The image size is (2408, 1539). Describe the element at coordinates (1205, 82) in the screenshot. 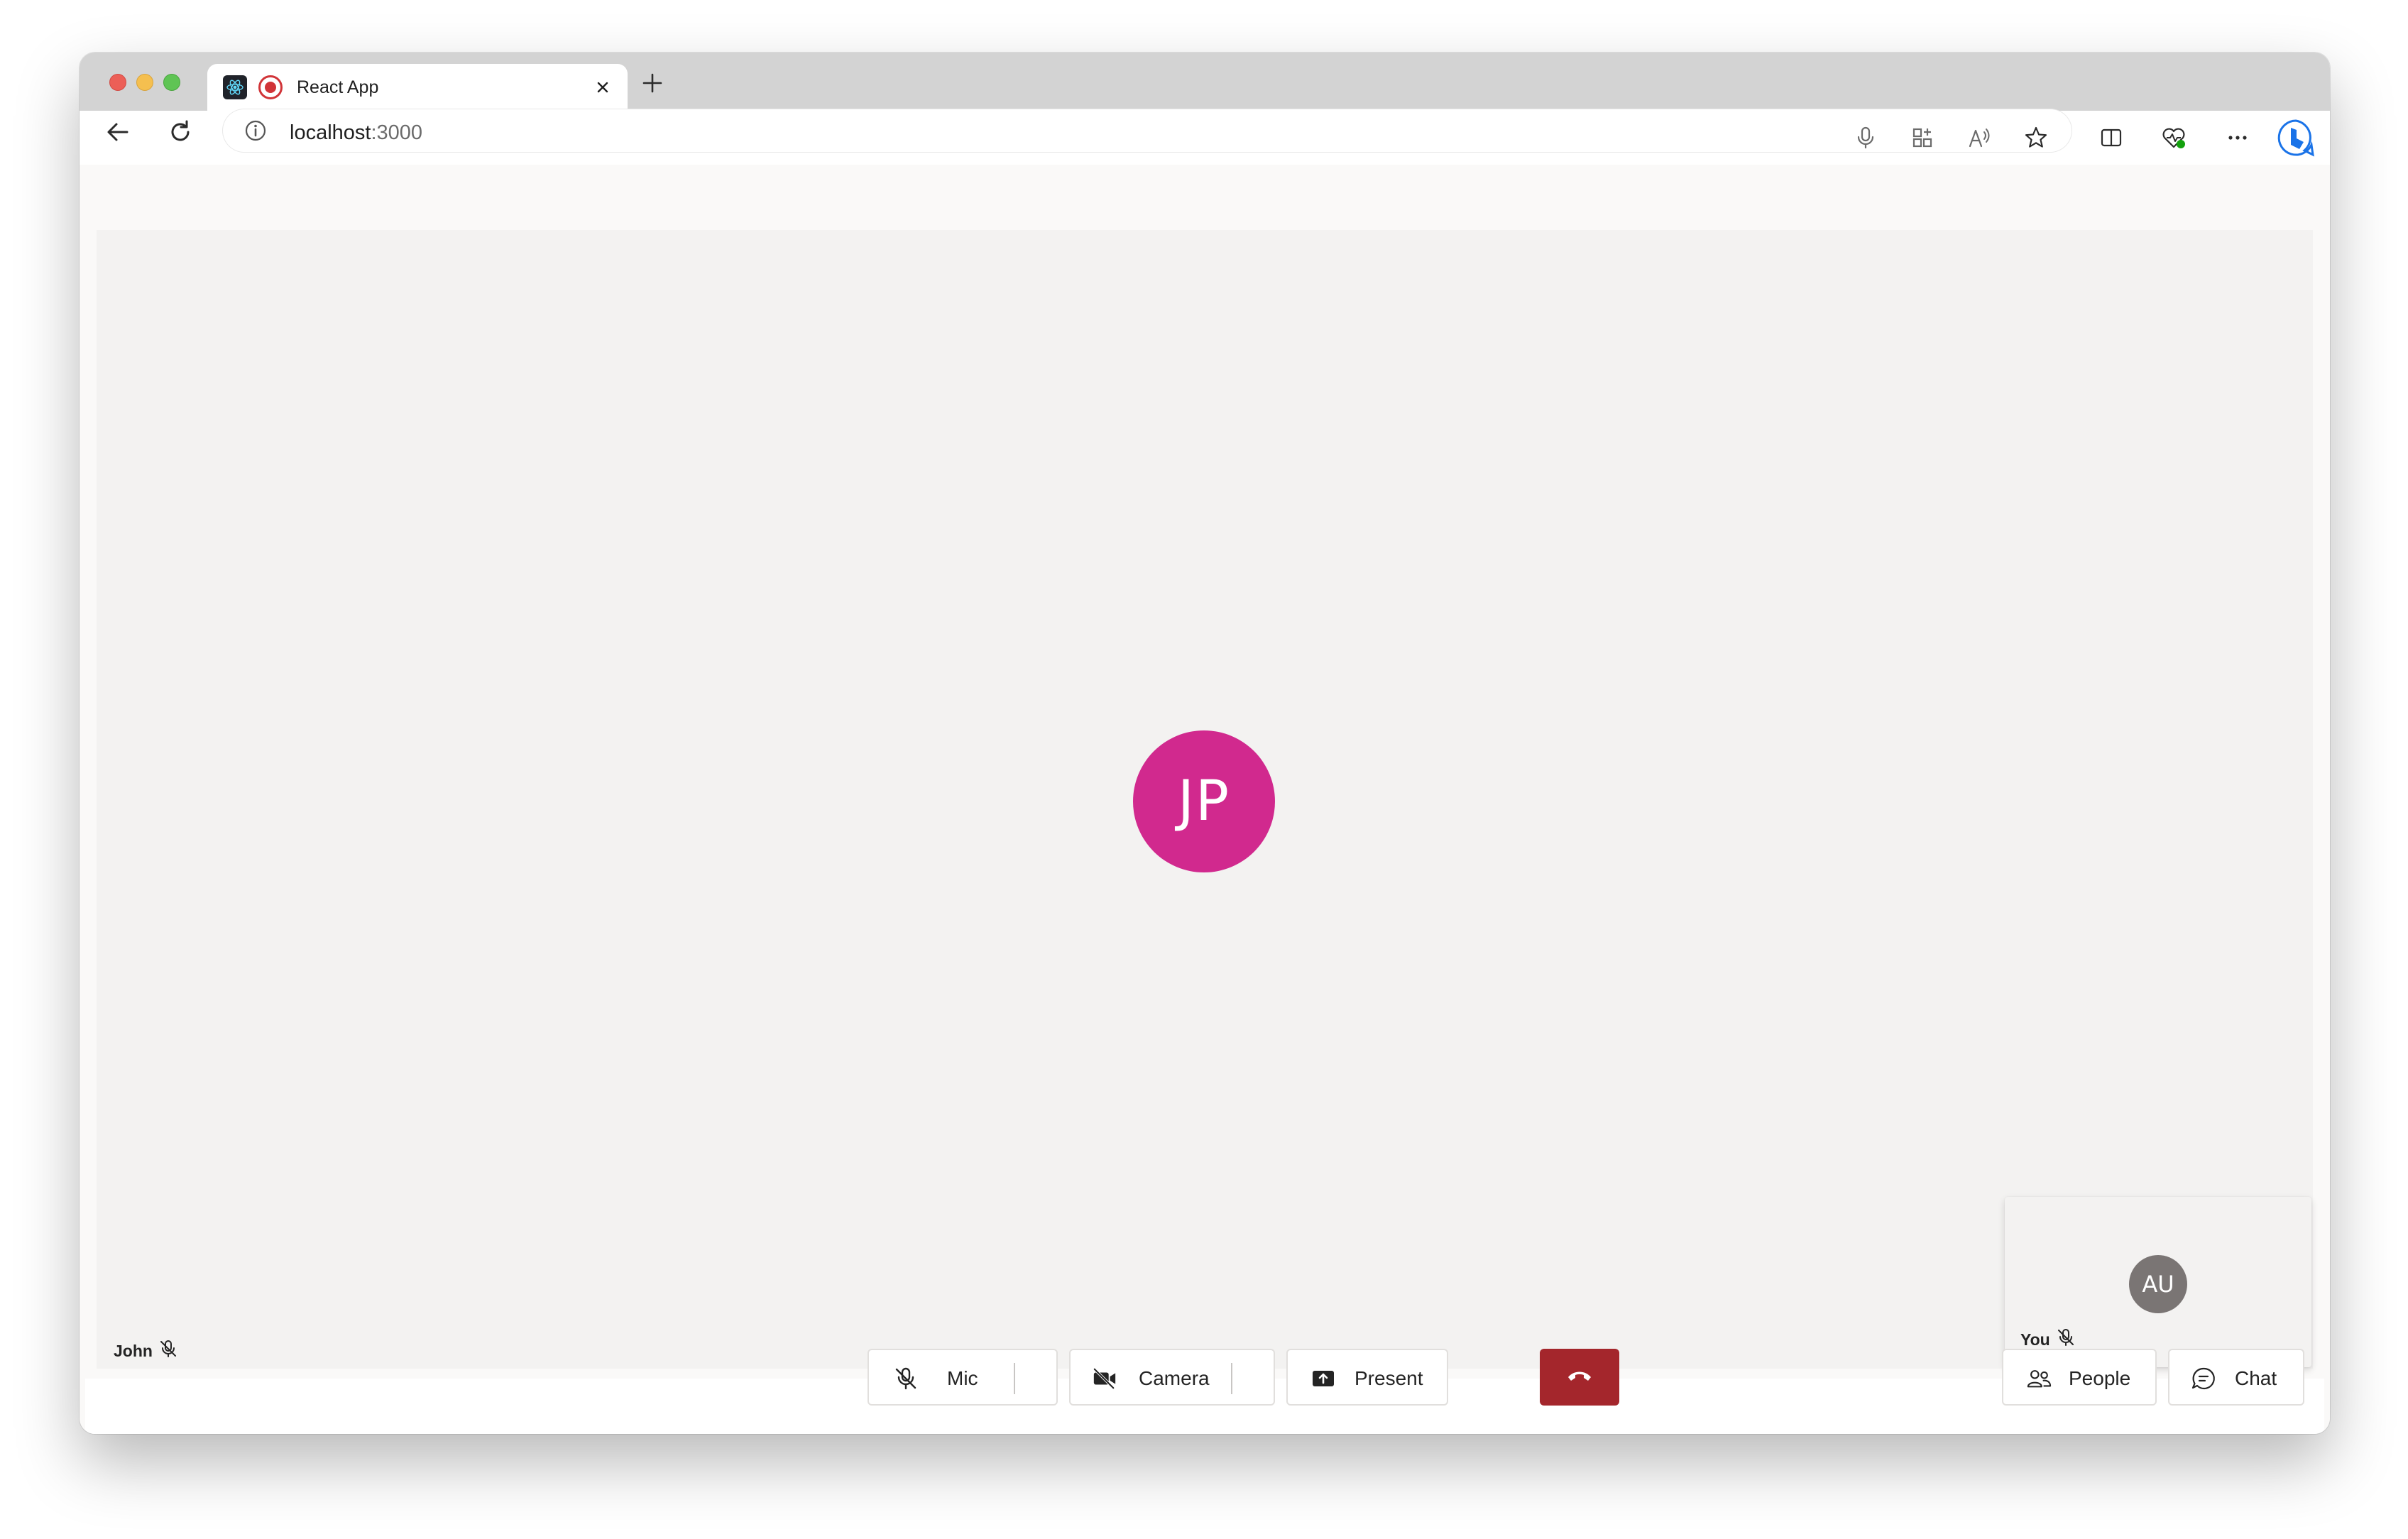

I see `tab-strip: React App` at that location.